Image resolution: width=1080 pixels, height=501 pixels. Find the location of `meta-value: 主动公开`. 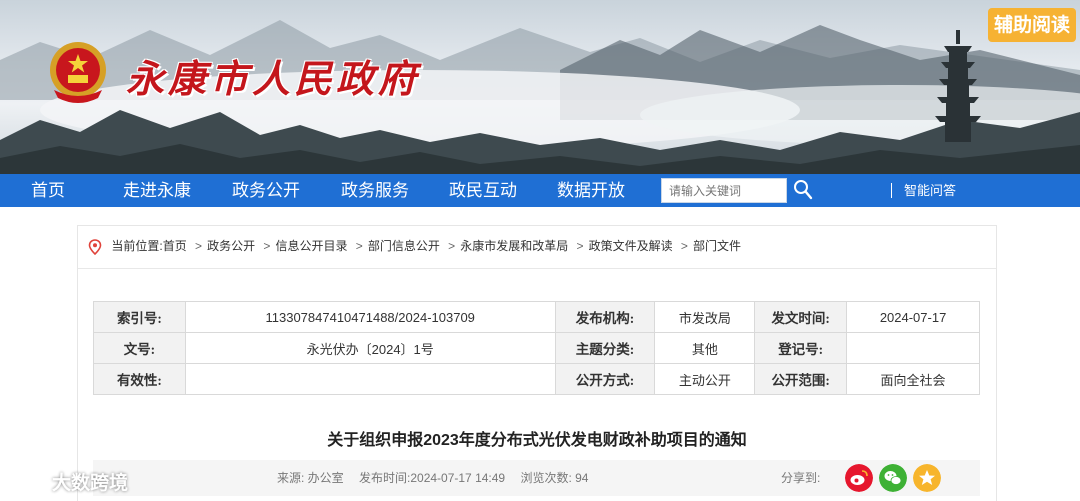

meta-value: 主动公开 is located at coordinates (705, 379).